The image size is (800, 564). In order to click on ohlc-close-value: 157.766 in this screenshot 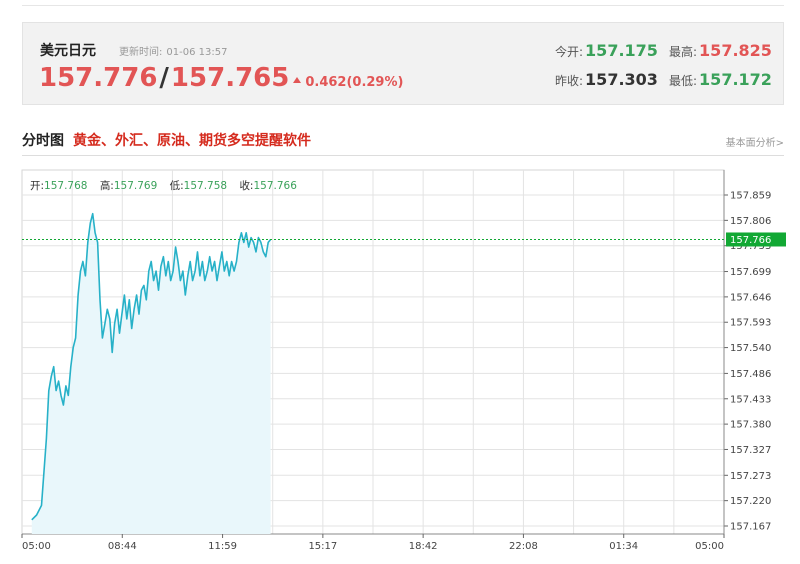, I will do `click(275, 186)`.